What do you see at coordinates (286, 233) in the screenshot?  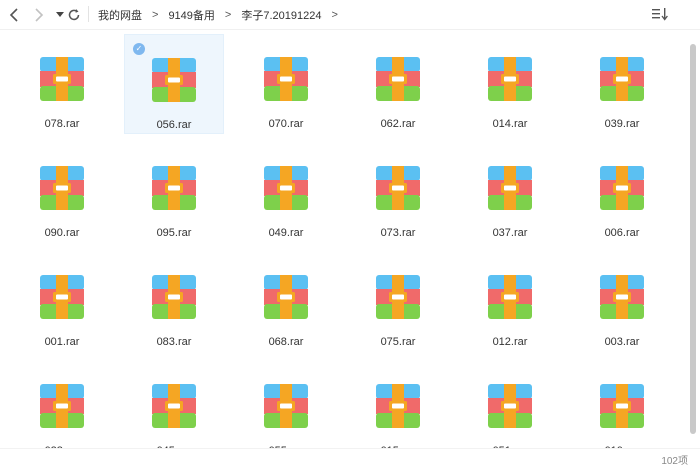 I see `file-name: 049.rar` at bounding box center [286, 233].